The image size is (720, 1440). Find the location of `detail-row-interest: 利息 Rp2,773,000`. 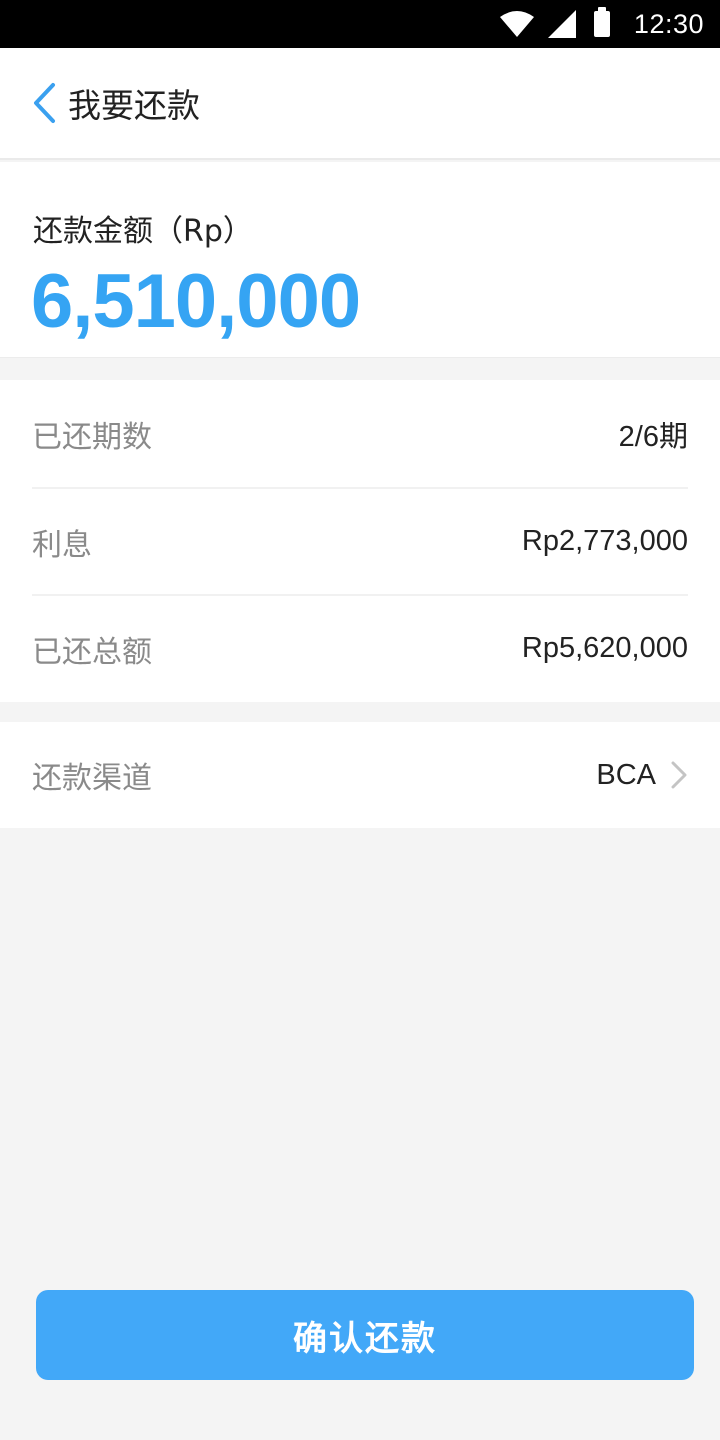

detail-row-interest: 利息 Rp2,773,000 is located at coordinates (360, 540).